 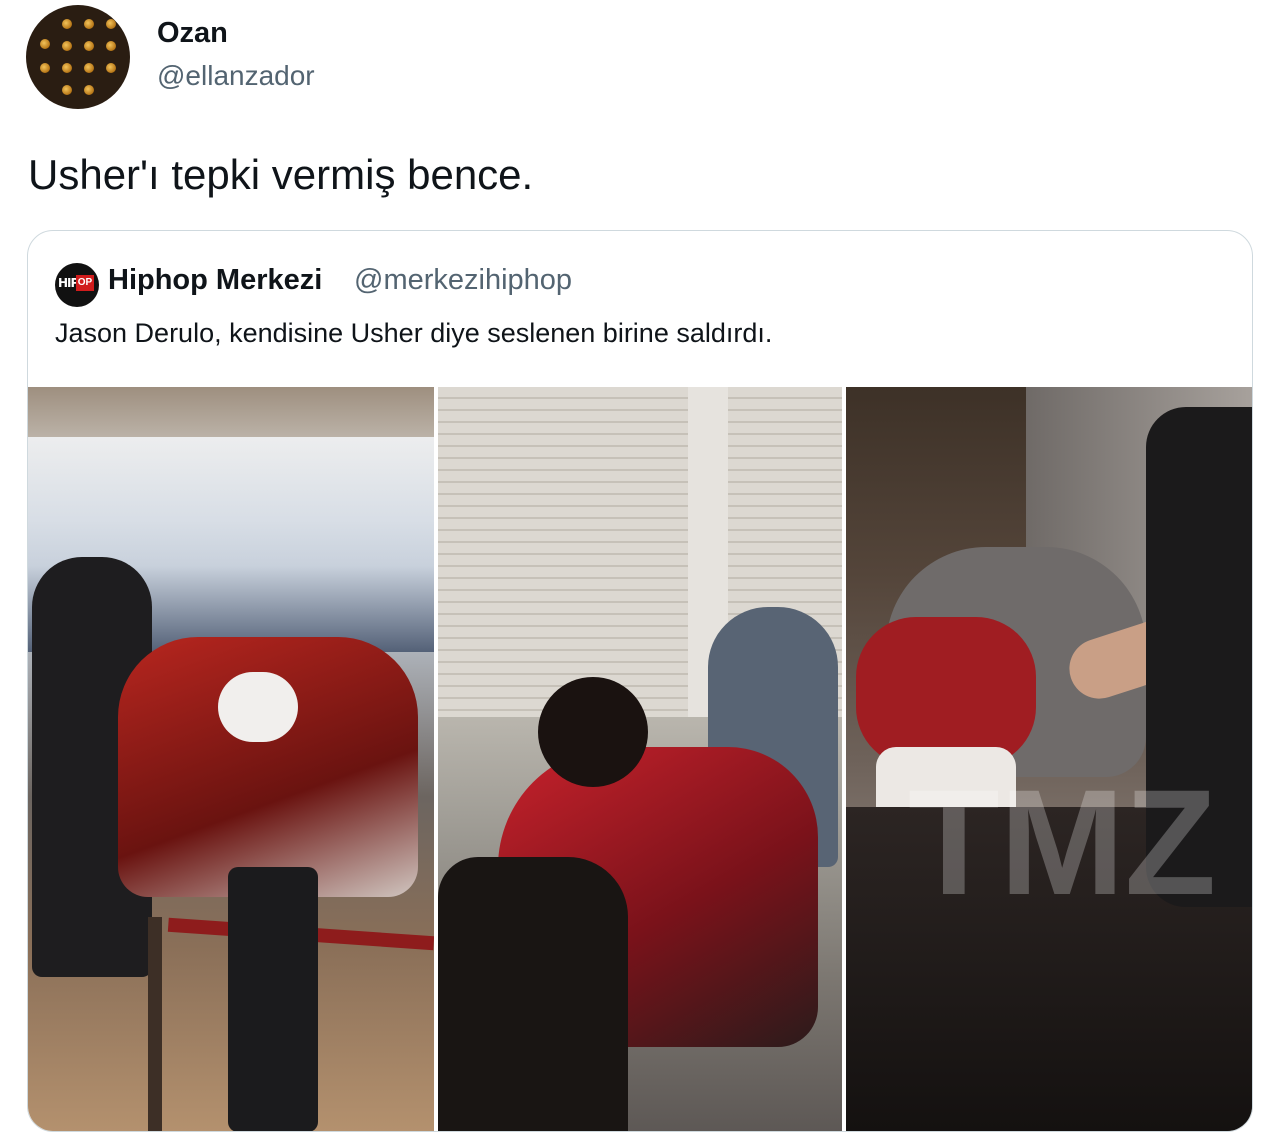 I want to click on author-handle: @ellanzador, so click(x=236, y=76).